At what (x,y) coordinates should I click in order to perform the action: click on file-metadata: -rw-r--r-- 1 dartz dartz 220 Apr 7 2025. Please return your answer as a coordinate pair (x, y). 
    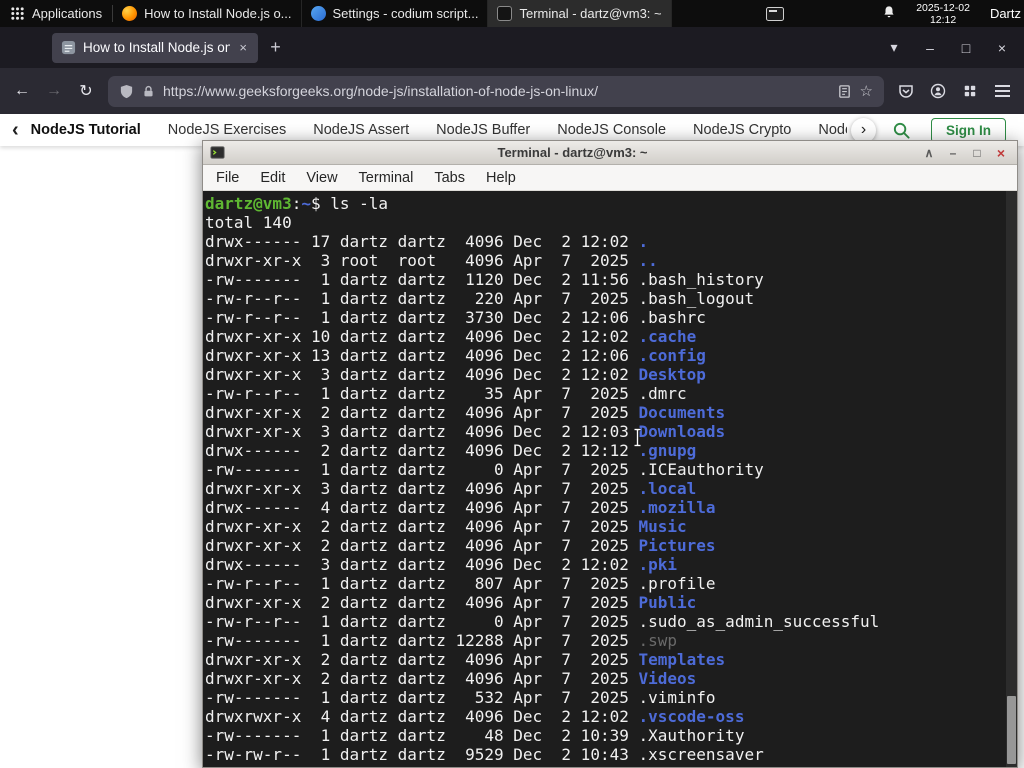
    Looking at the image, I should click on (422, 298).